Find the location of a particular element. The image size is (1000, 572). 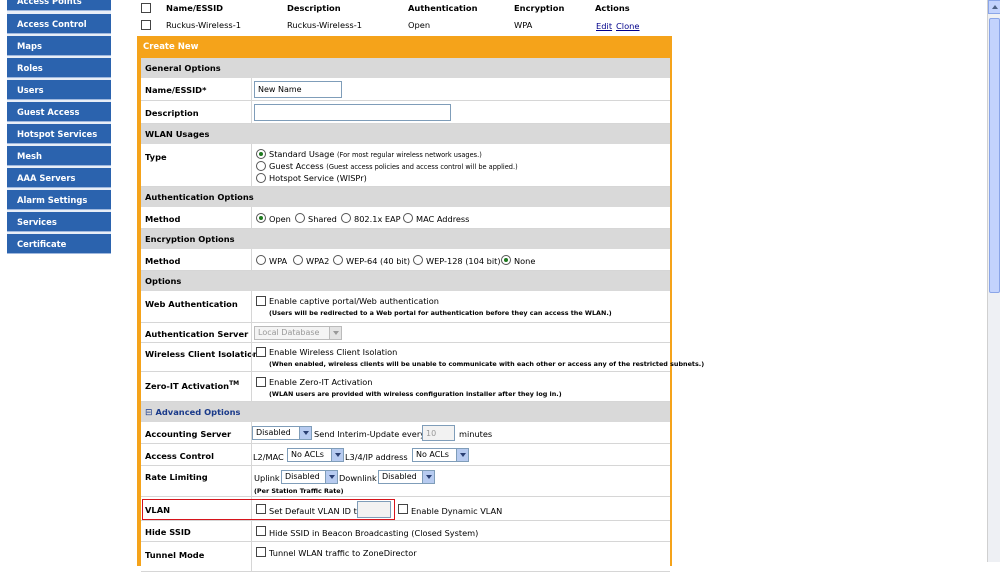

col-header-authentication: Authentication is located at coordinates (443, 8).